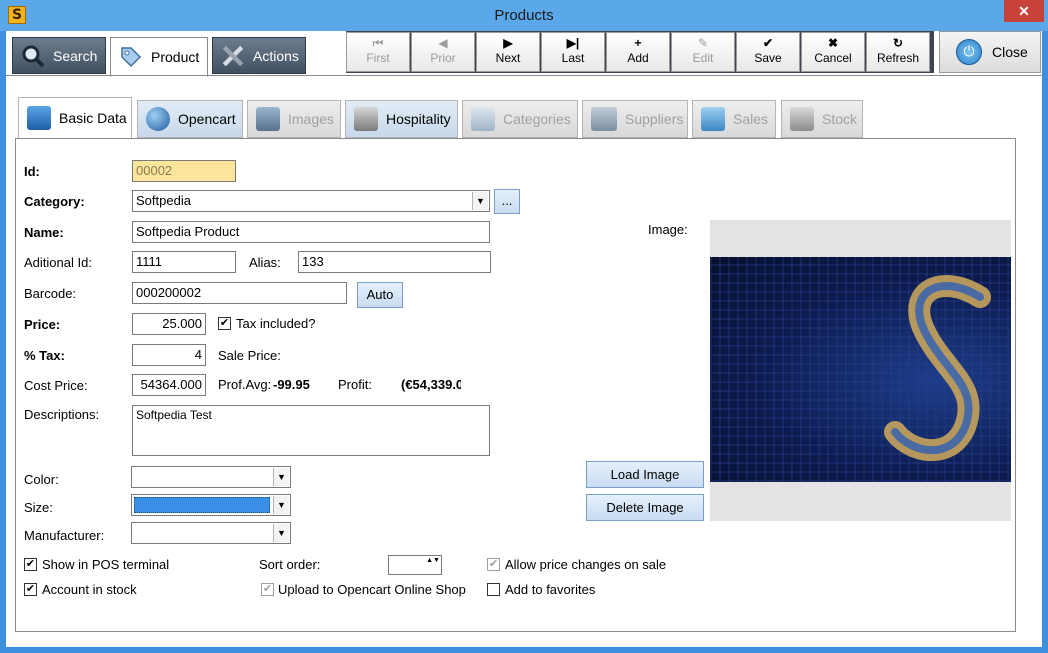  What do you see at coordinates (32, 171) in the screenshot?
I see `id-label: Id:` at bounding box center [32, 171].